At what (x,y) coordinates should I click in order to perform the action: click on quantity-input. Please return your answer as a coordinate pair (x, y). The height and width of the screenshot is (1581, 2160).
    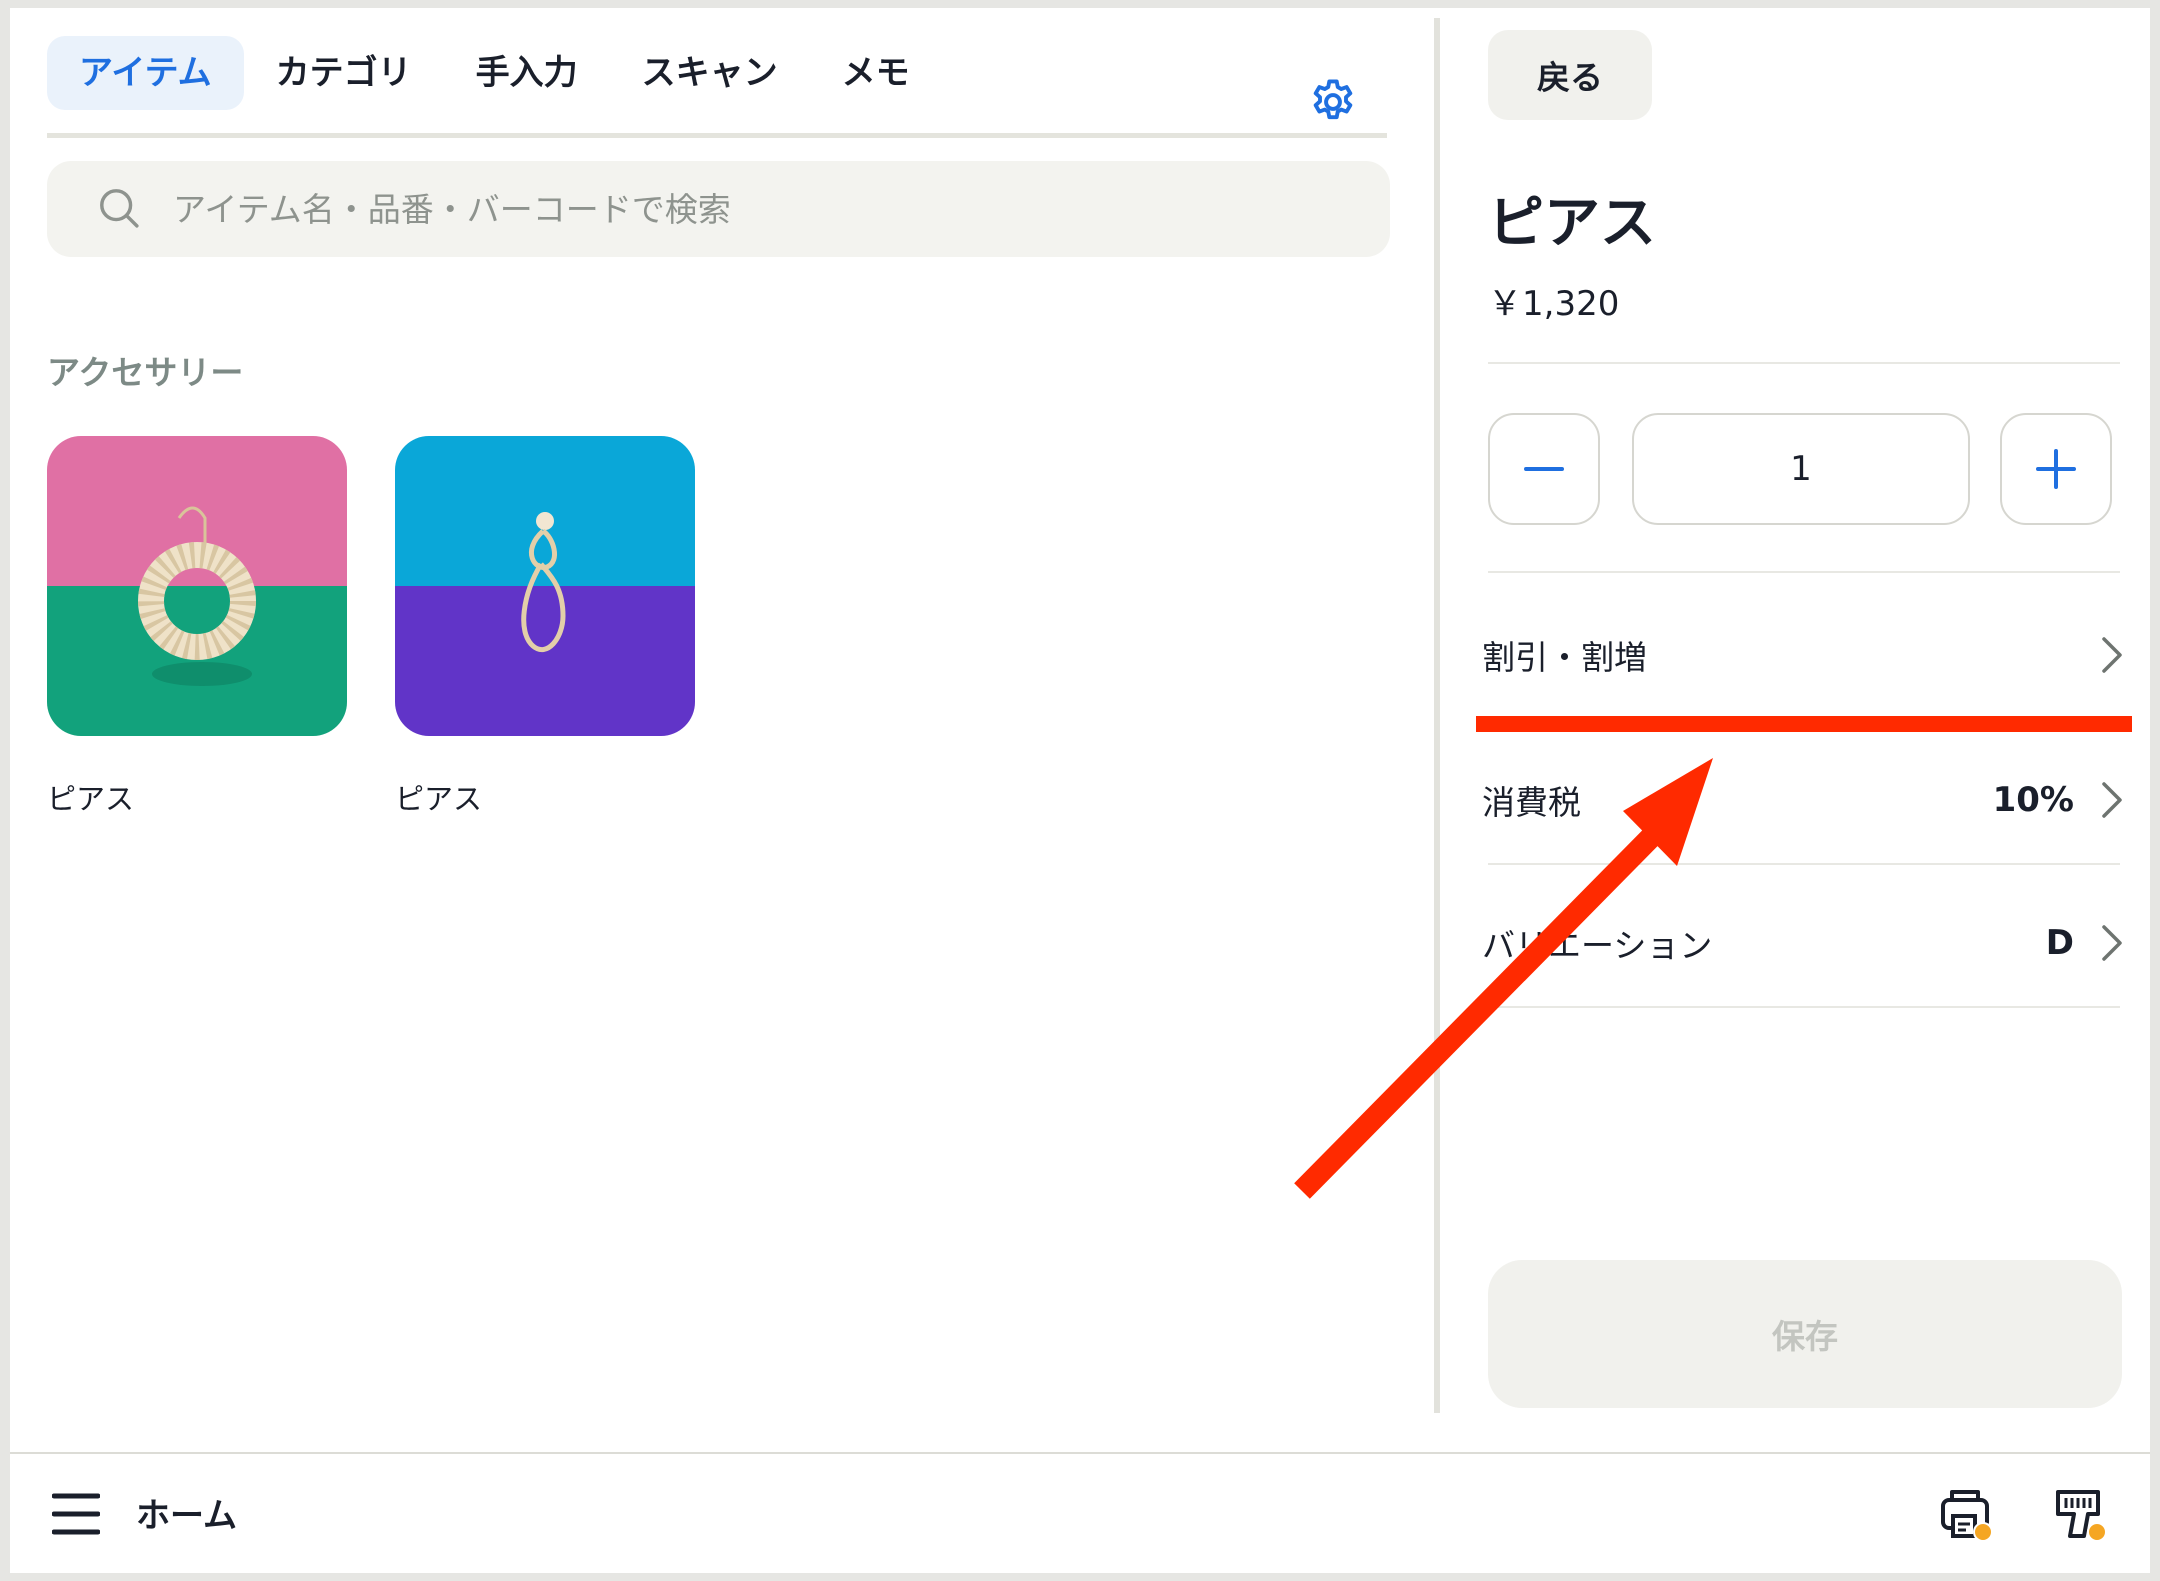
    Looking at the image, I should click on (1801, 469).